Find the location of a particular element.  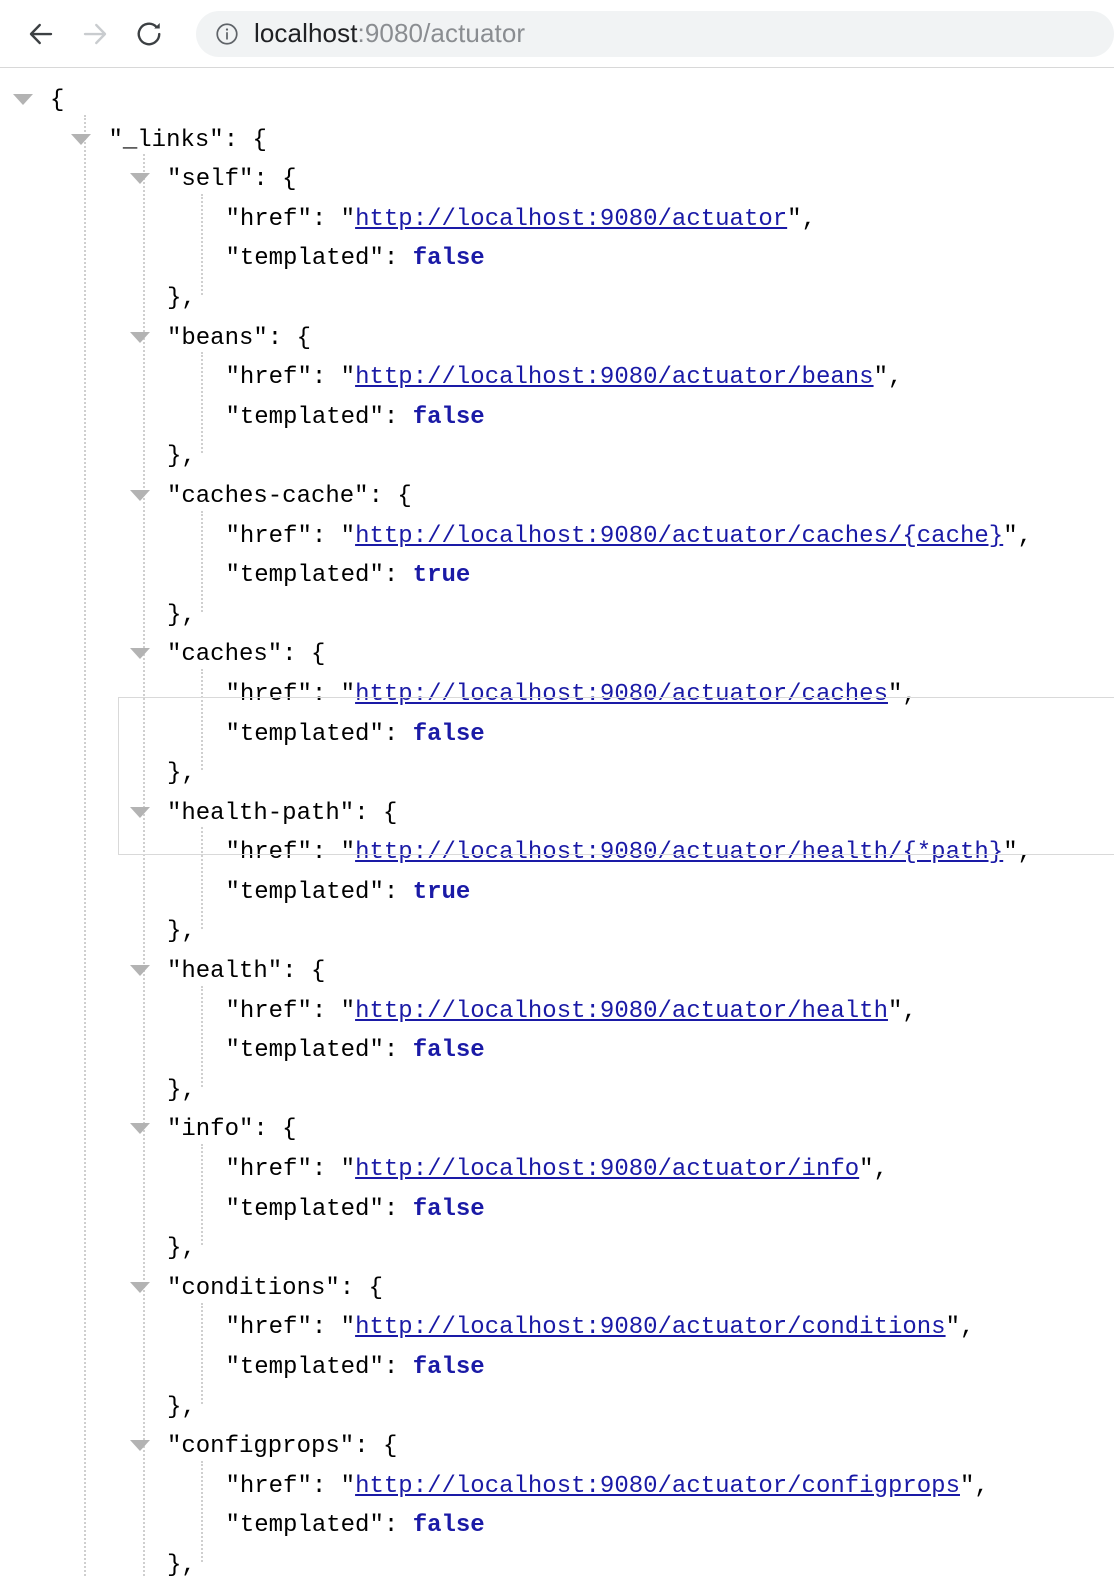

back-button is located at coordinates (41, 34).